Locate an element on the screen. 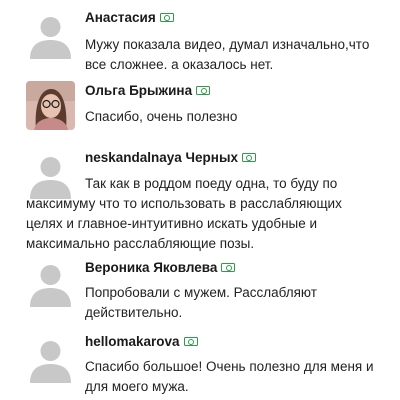  comment-author: Ольга Брыжина is located at coordinates (148, 91).